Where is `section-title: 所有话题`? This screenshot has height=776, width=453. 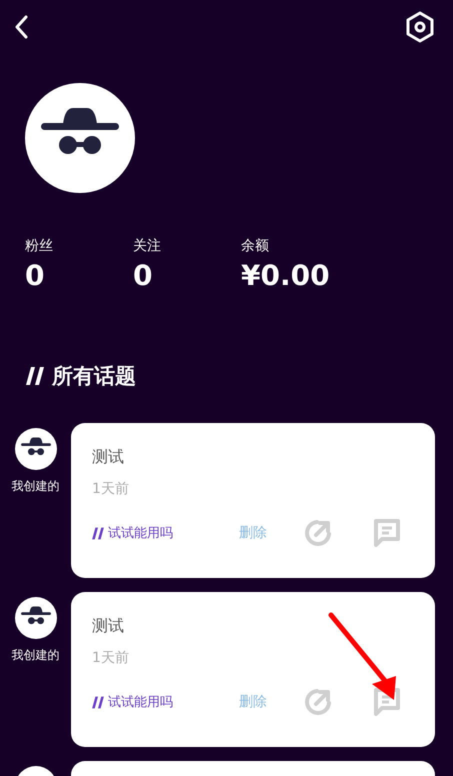
section-title: 所有话题 is located at coordinates (94, 376).